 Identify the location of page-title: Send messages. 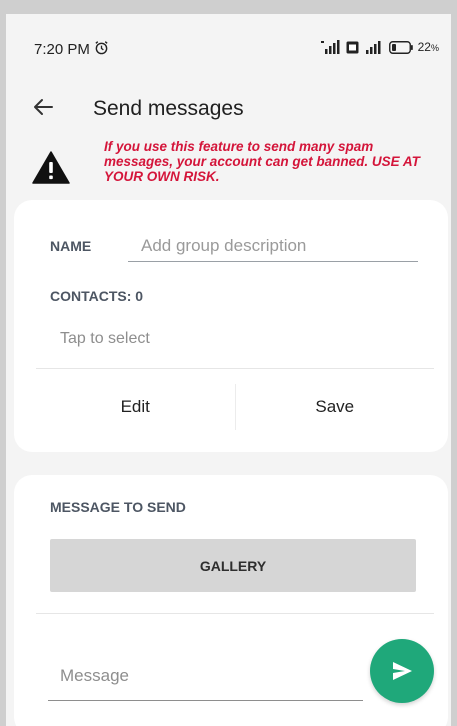
(168, 108).